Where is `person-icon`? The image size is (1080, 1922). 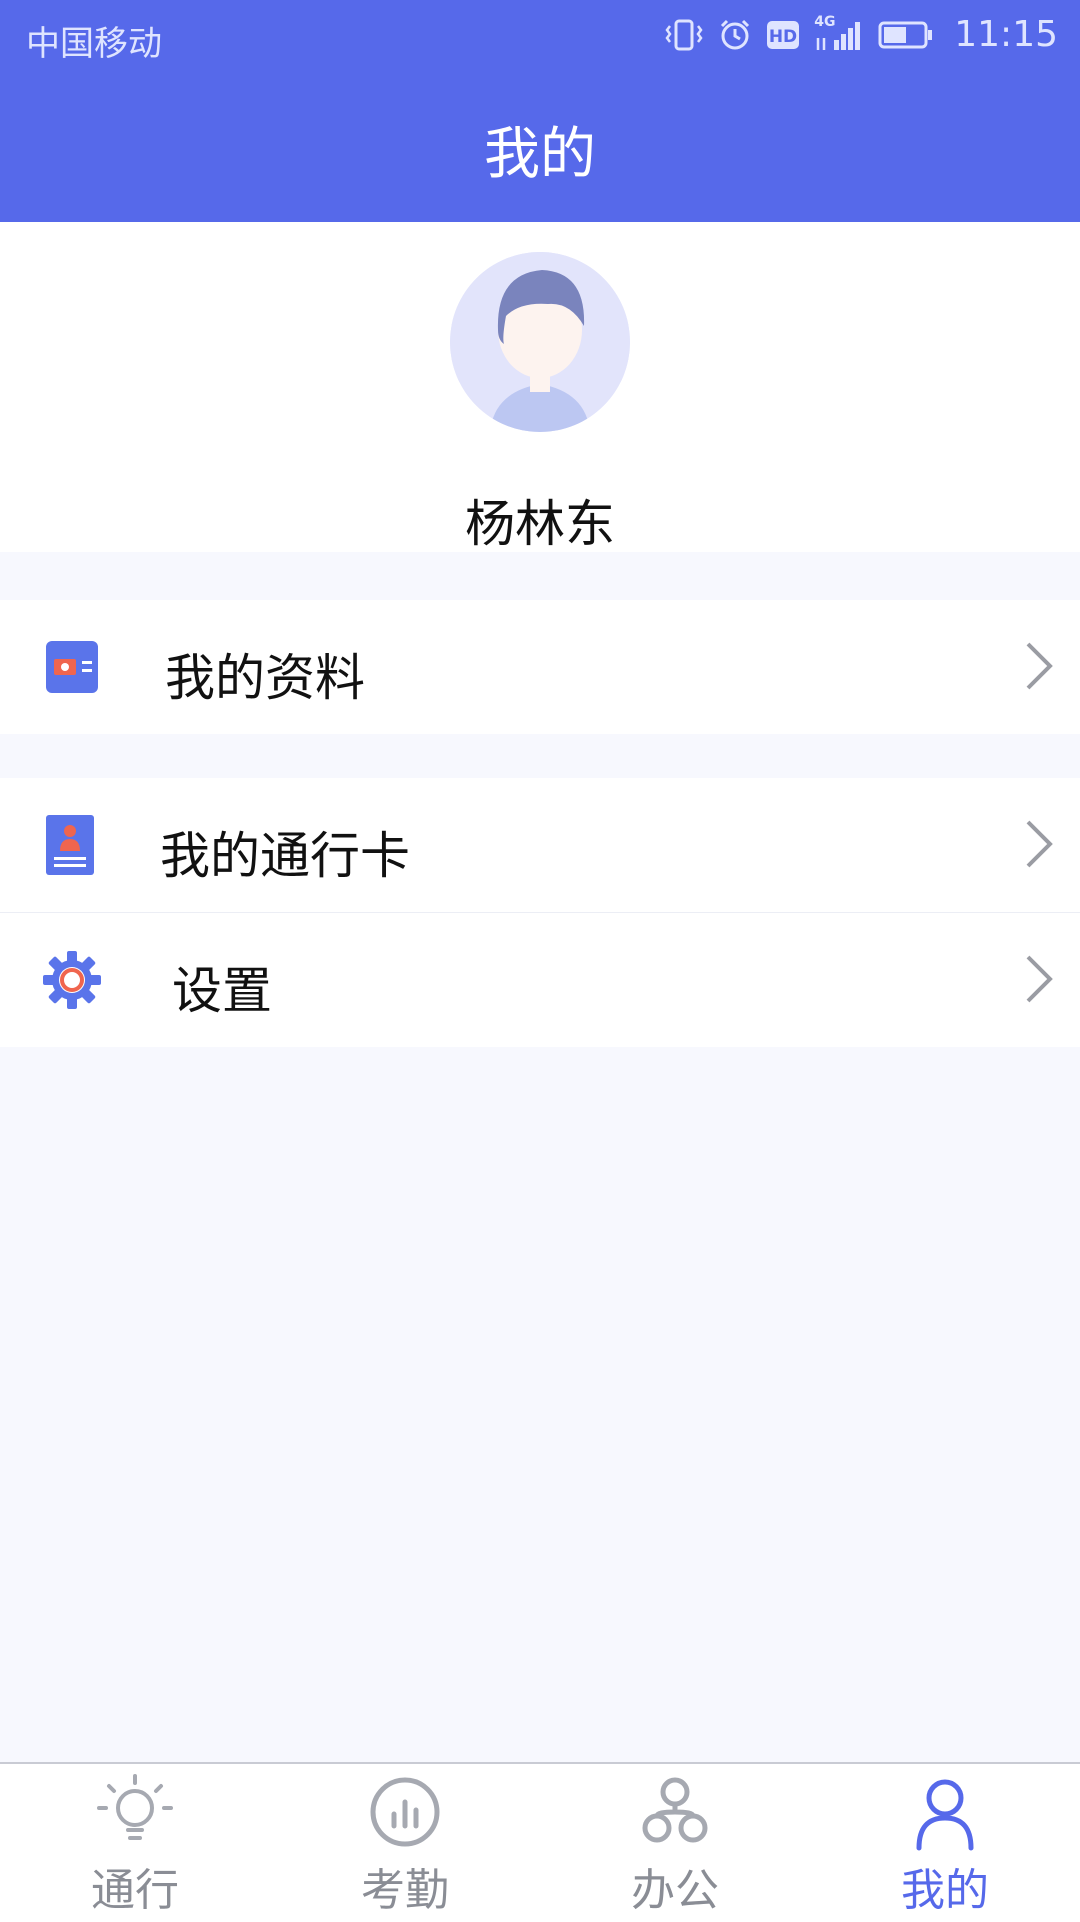 person-icon is located at coordinates (945, 1815).